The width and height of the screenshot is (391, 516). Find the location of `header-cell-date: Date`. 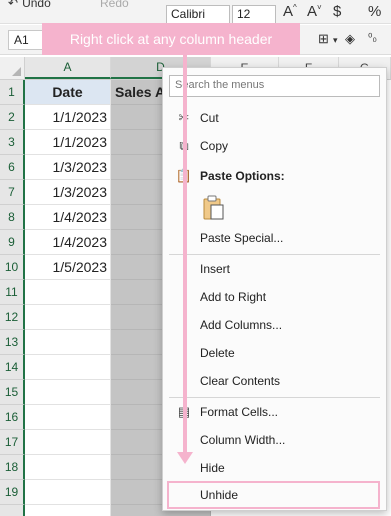

header-cell-date: Date is located at coordinates (68, 92).